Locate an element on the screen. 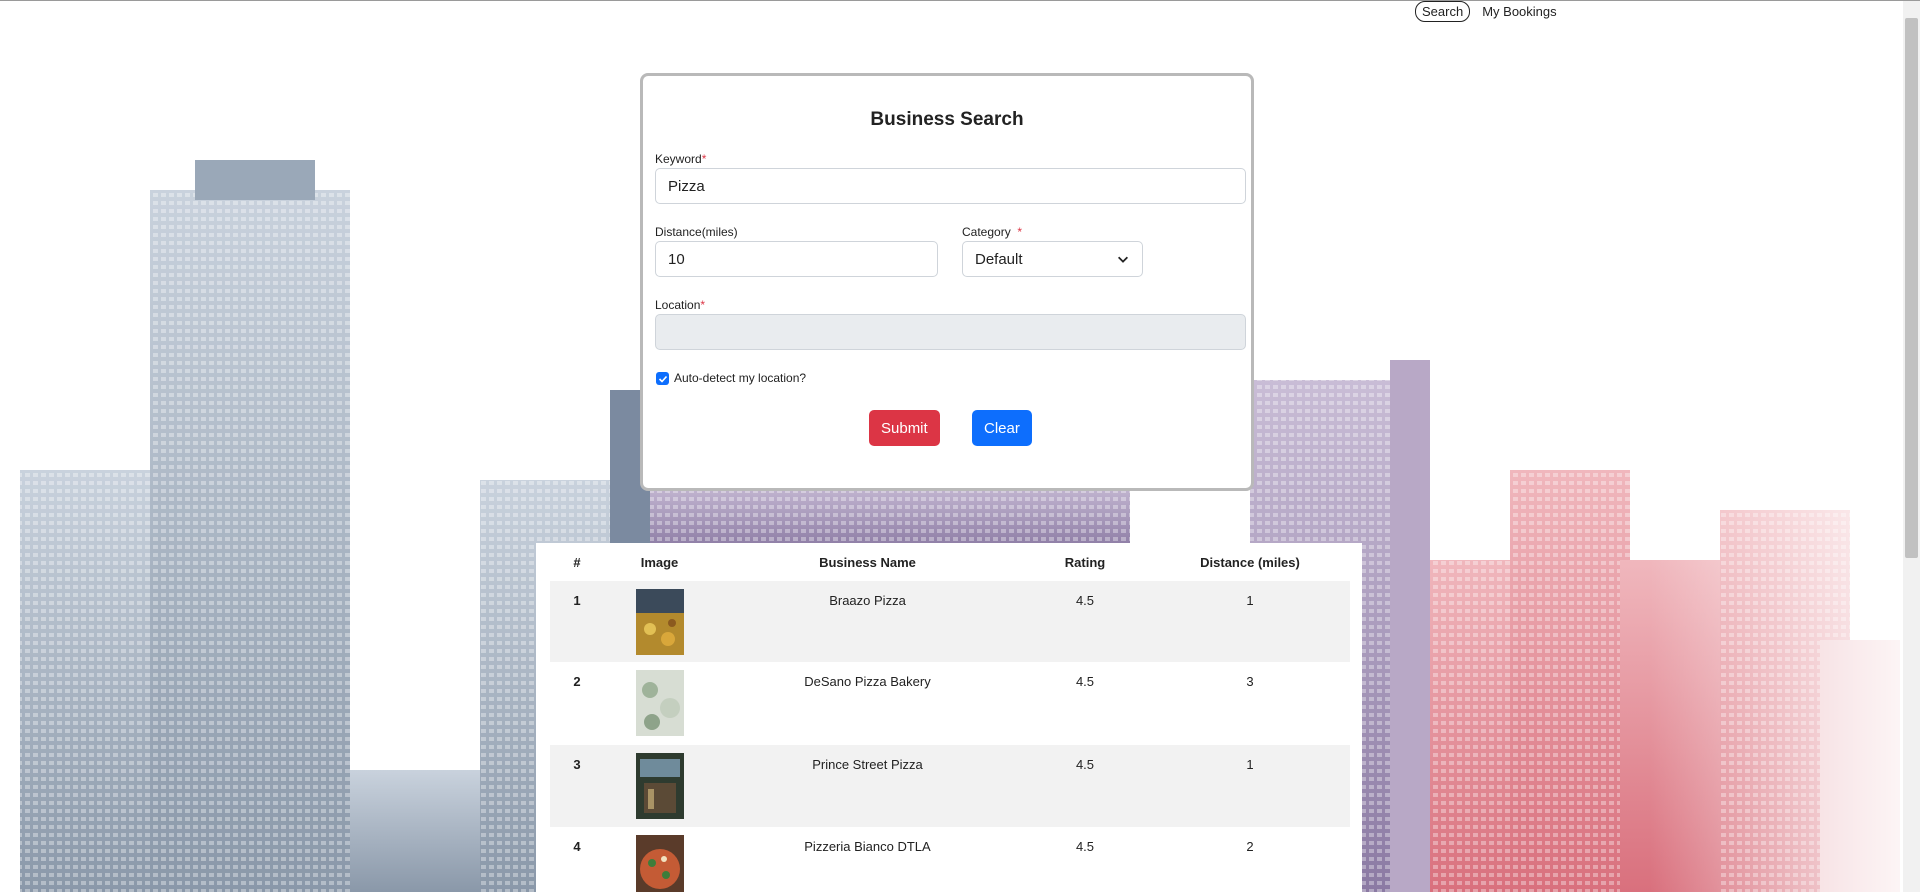 The height and width of the screenshot is (892, 1920). row-index: 3 is located at coordinates (577, 786).